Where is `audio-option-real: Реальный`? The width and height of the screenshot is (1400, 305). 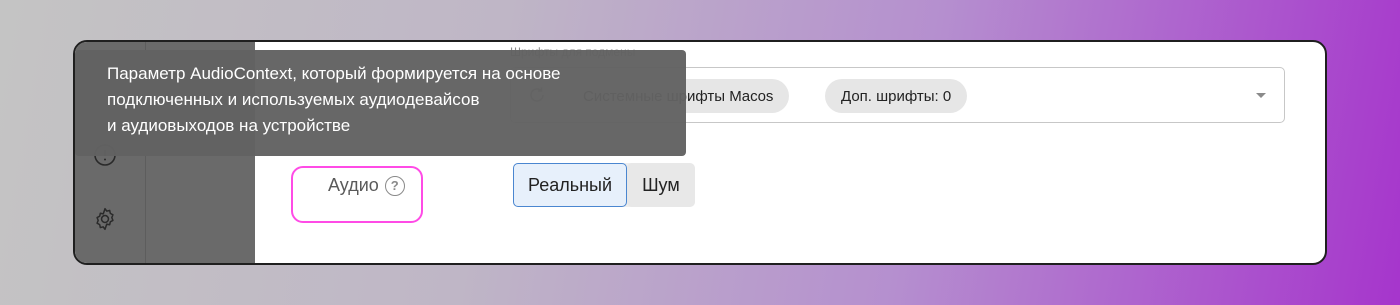 audio-option-real: Реальный is located at coordinates (570, 185).